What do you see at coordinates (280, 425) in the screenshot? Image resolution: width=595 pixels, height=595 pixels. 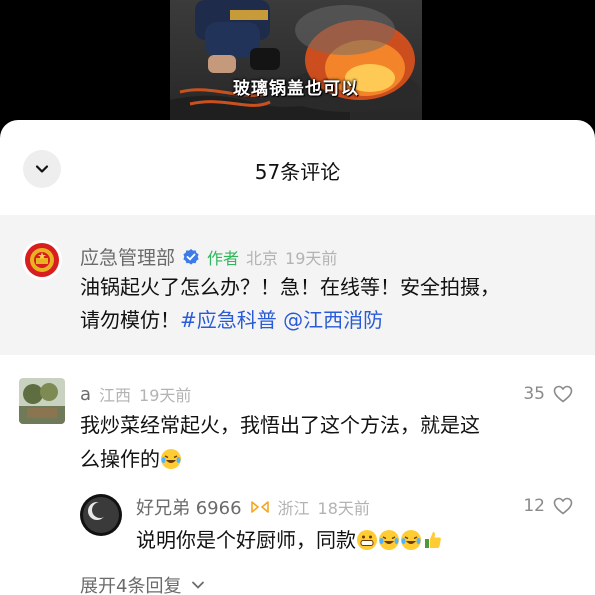 I see `comment-text-line1: 我炒菜经常起火，我悟出了这个方法，就是这` at bounding box center [280, 425].